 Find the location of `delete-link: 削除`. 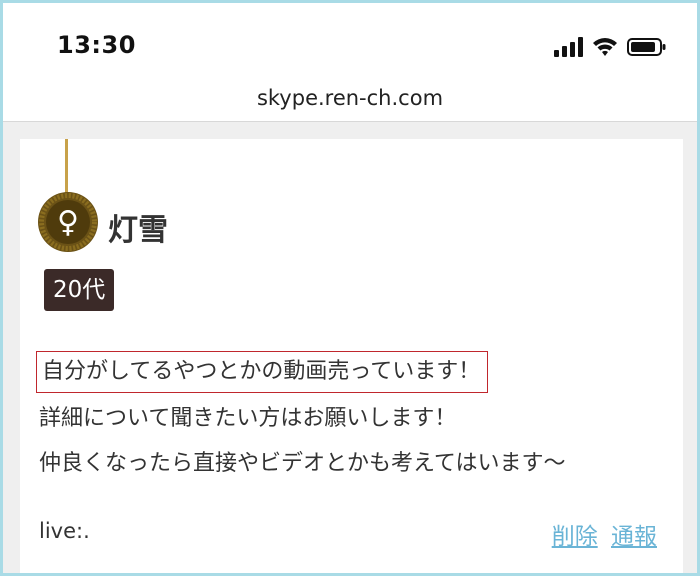

delete-link: 削除 is located at coordinates (575, 537).